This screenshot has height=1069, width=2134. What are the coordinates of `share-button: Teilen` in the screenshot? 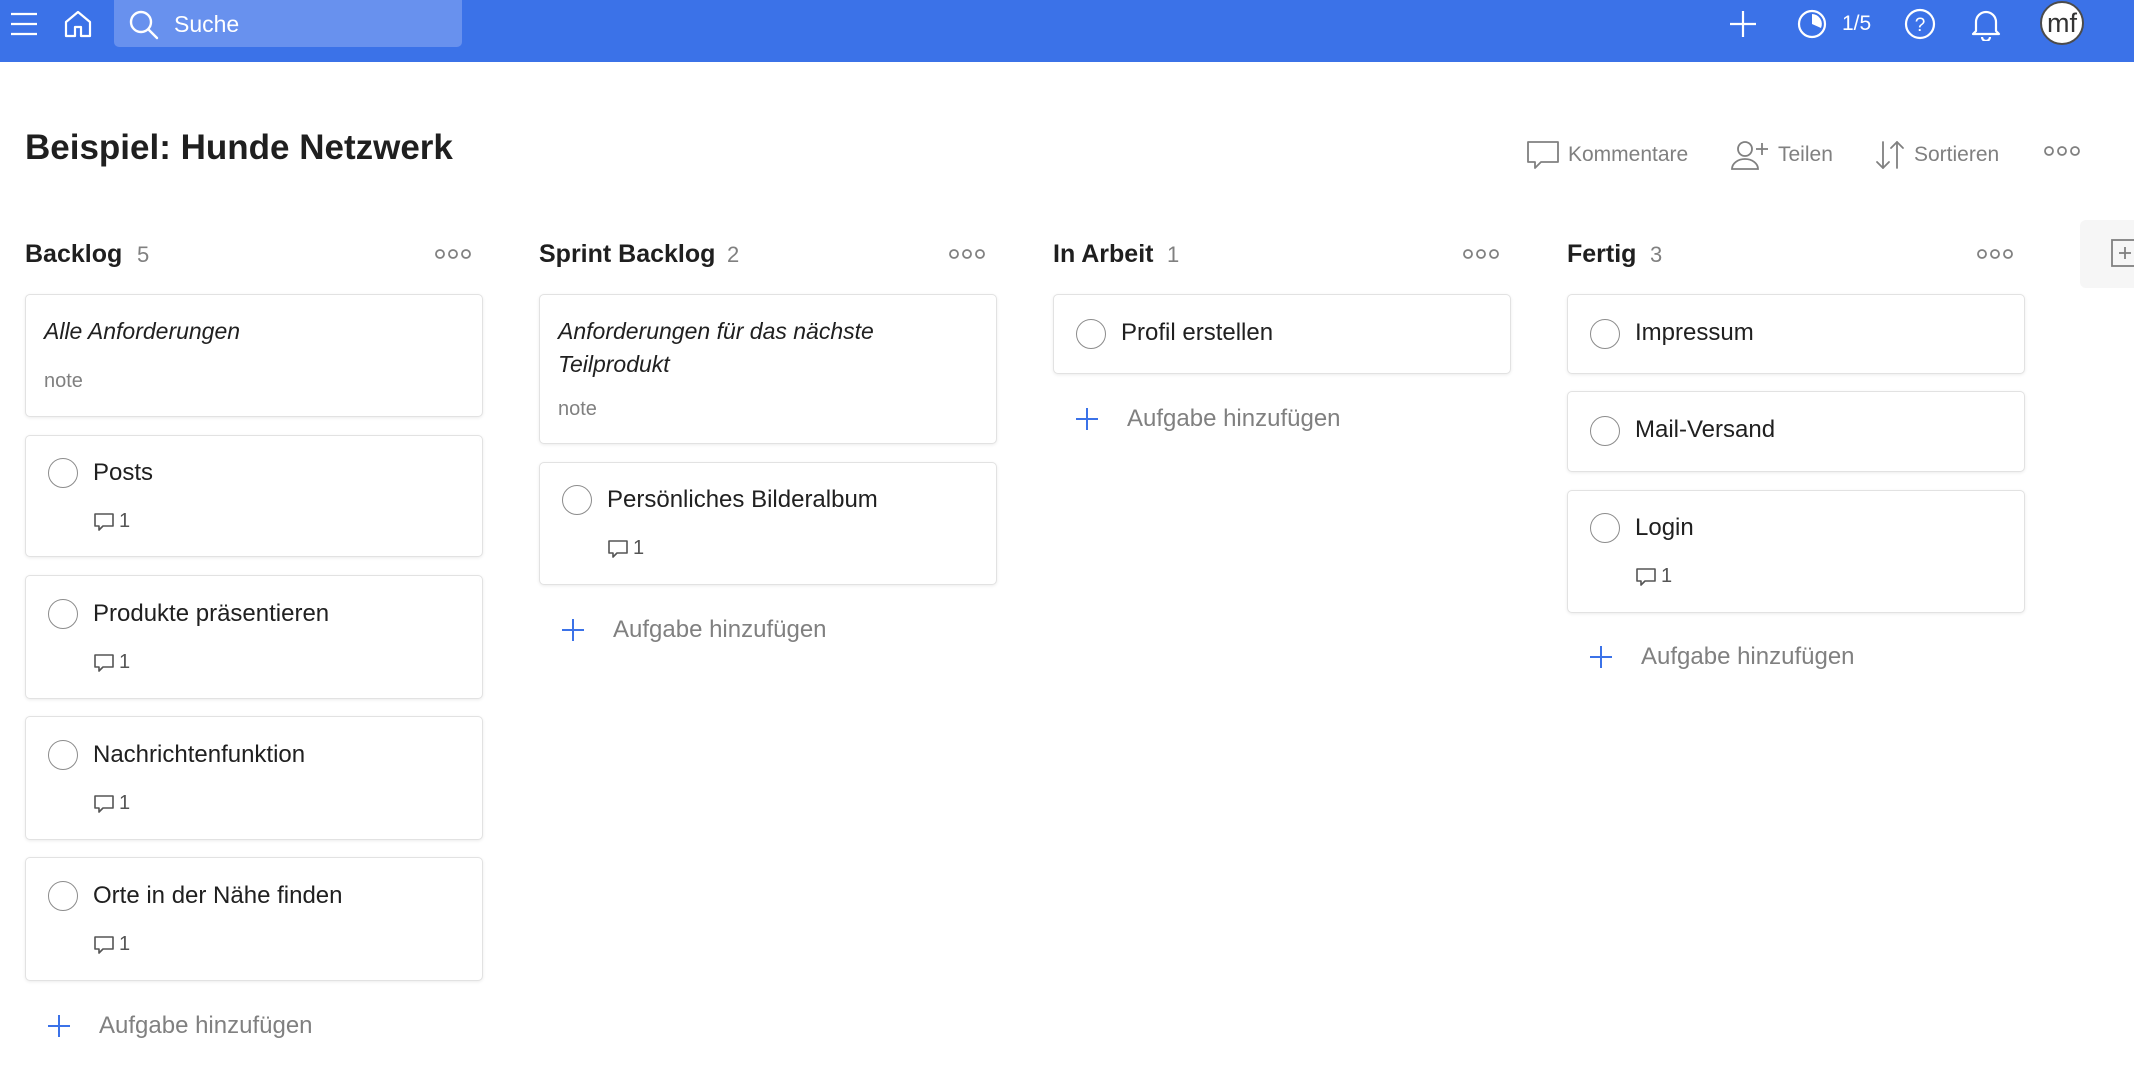 It's located at (1781, 155).